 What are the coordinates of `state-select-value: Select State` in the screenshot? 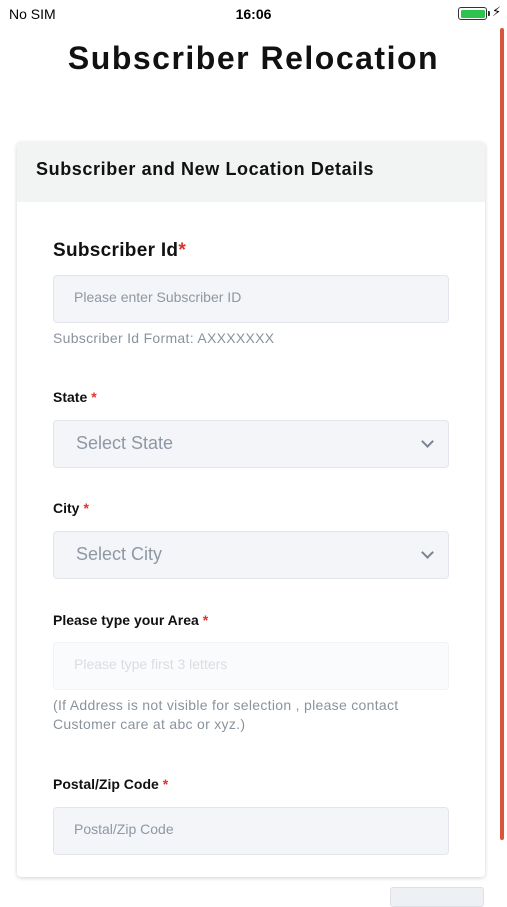 It's located at (125, 443).